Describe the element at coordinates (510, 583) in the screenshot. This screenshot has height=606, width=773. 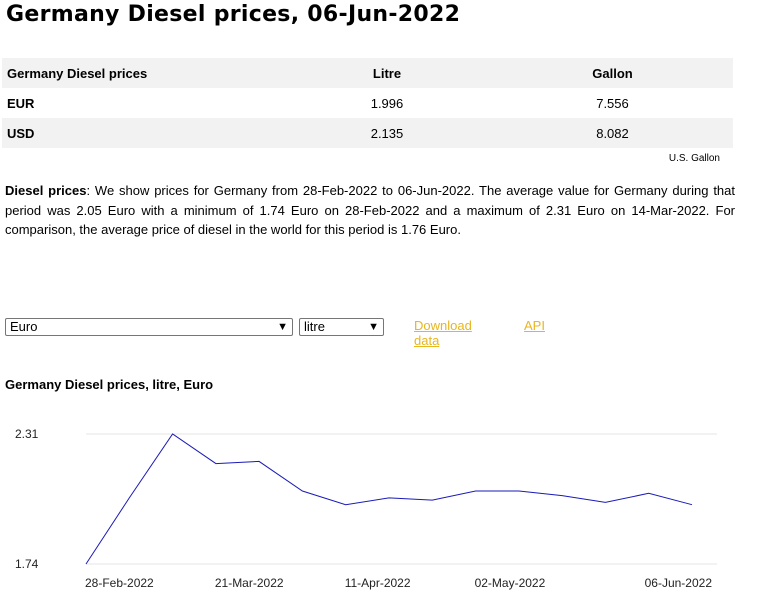
I see `x-tick-label: 02-May-2022` at that location.